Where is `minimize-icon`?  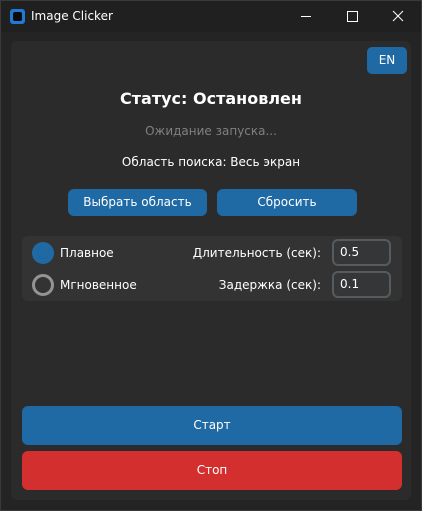
minimize-icon is located at coordinates (306, 16).